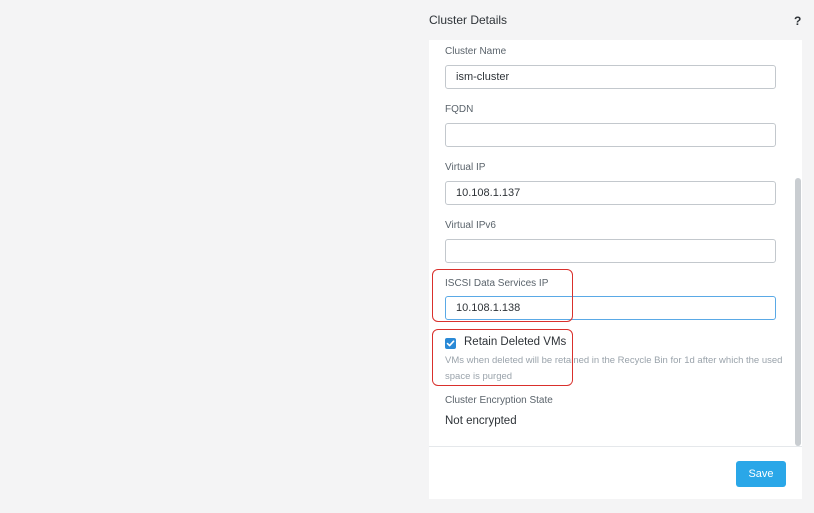 This screenshot has width=814, height=513. I want to click on fqdn-label: FQDN, so click(459, 109).